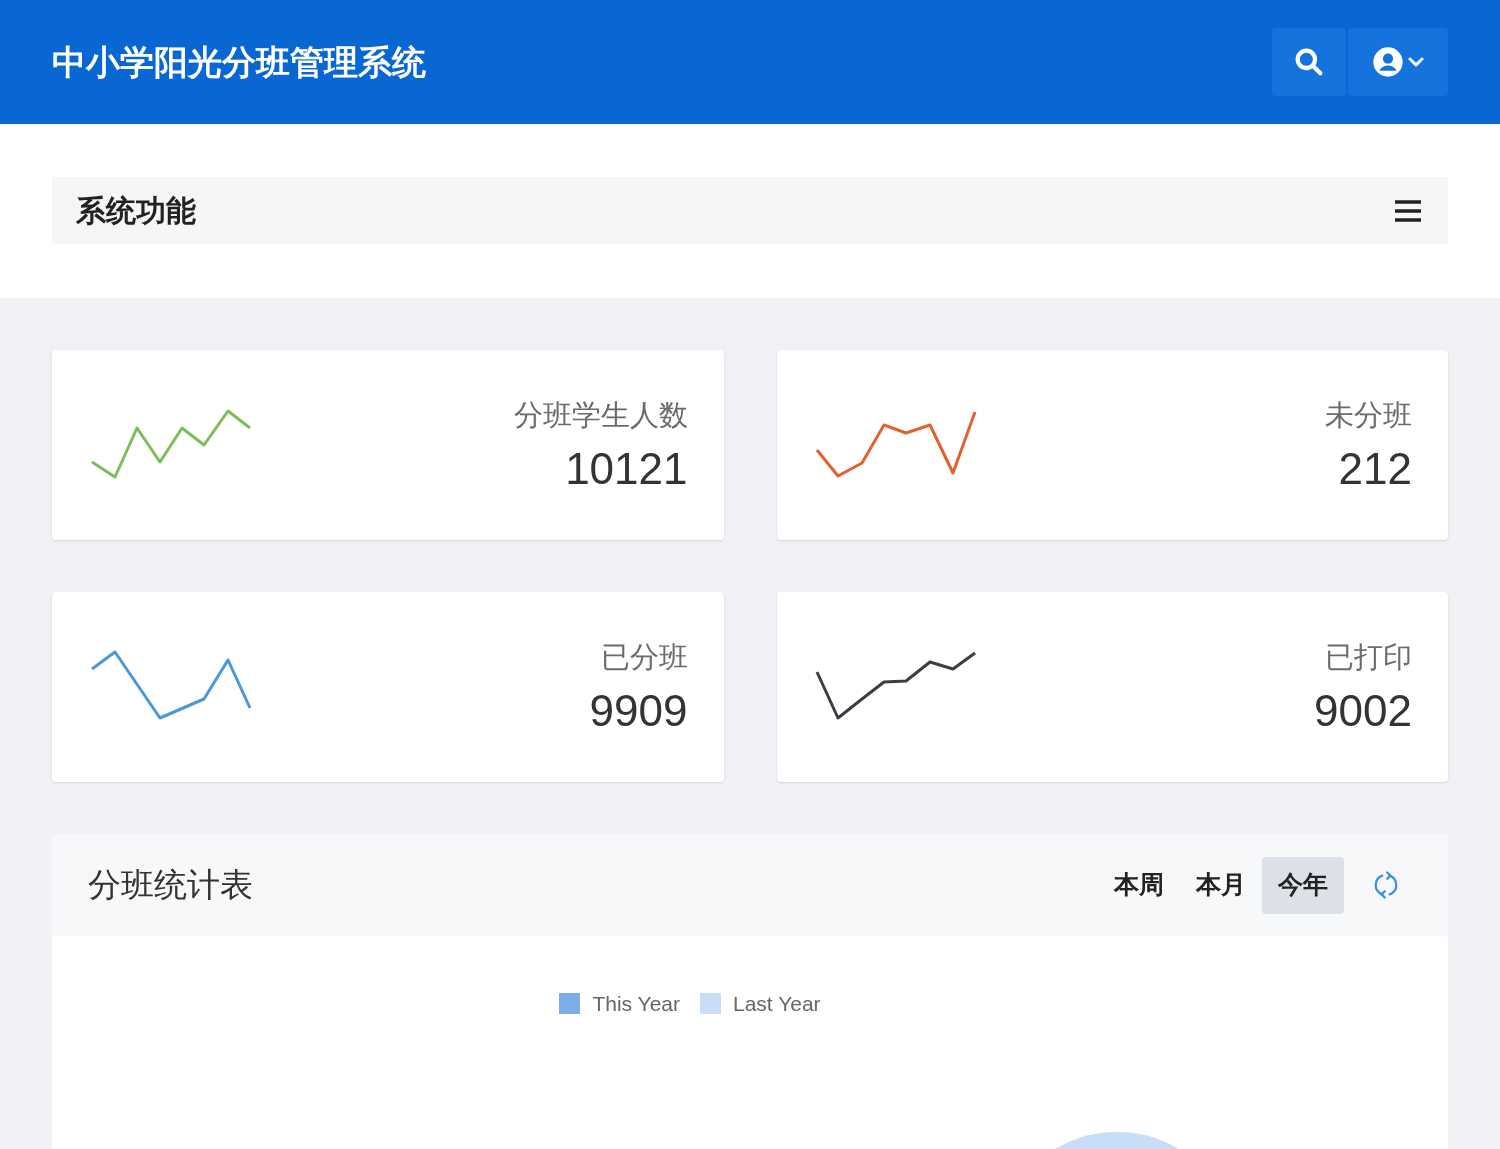  I want to click on legend-label: Last Year, so click(777, 1004).